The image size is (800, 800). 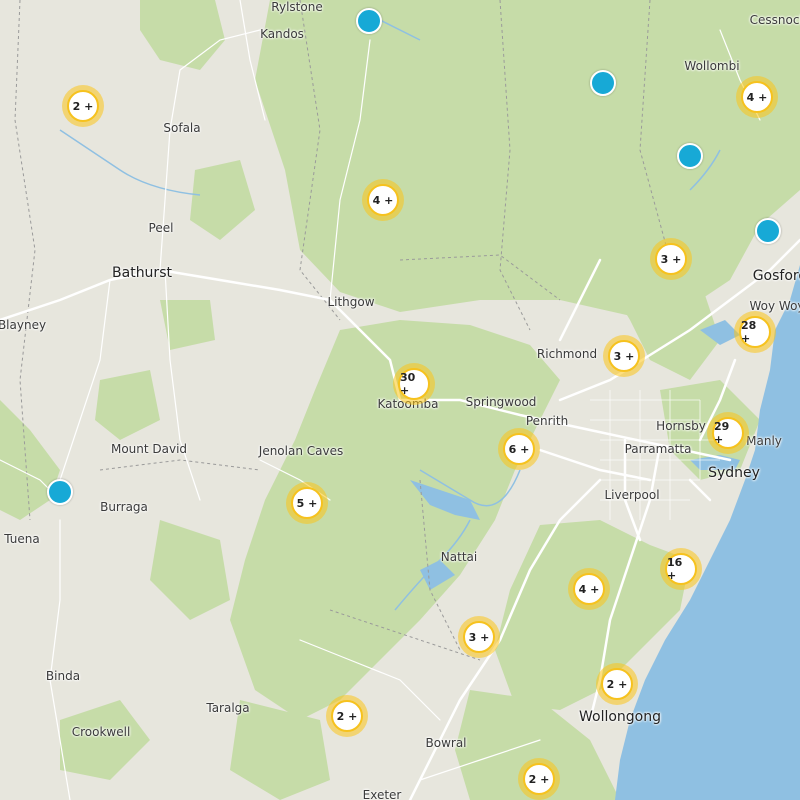 What do you see at coordinates (547, 421) in the screenshot?
I see `place-label-penrith: Penrith` at bounding box center [547, 421].